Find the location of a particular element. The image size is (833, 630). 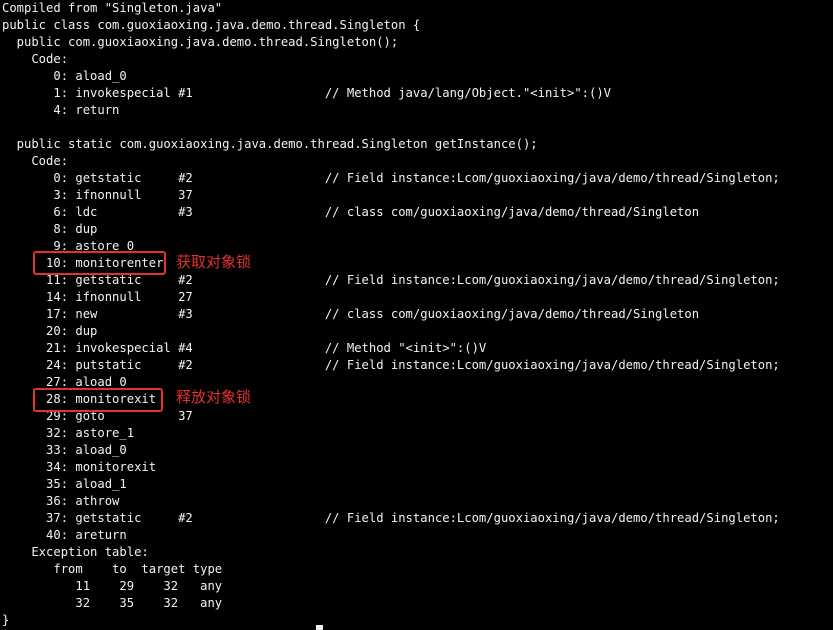

code-line: 40: areturn is located at coordinates (64, 535).